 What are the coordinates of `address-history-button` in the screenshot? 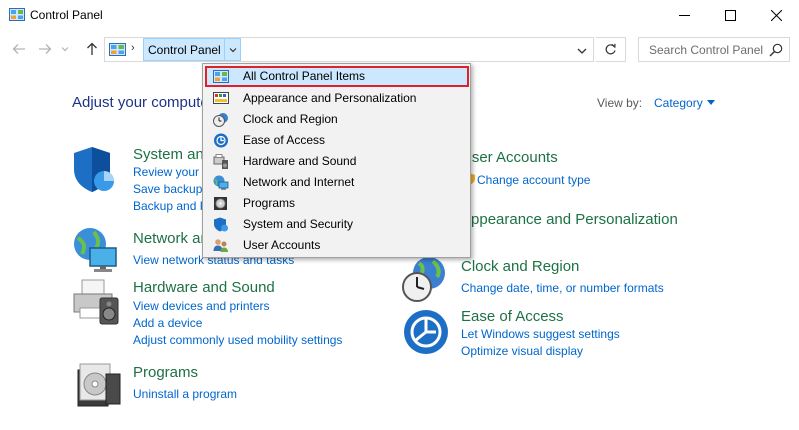 It's located at (582, 51).